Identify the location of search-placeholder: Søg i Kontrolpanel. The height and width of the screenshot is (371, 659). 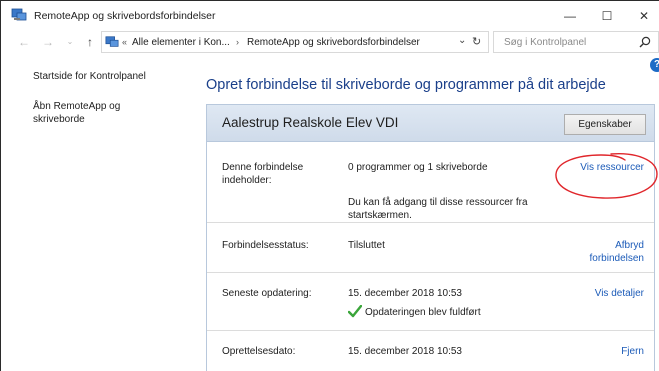
(545, 42).